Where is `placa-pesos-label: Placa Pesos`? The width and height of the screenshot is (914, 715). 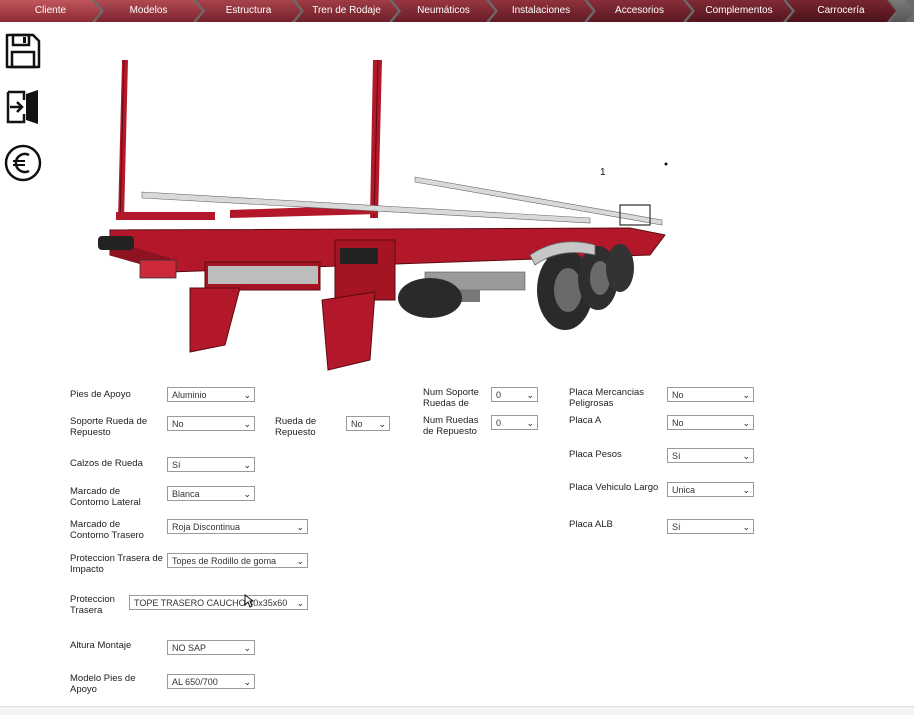 placa-pesos-label: Placa Pesos is located at coordinates (595, 454).